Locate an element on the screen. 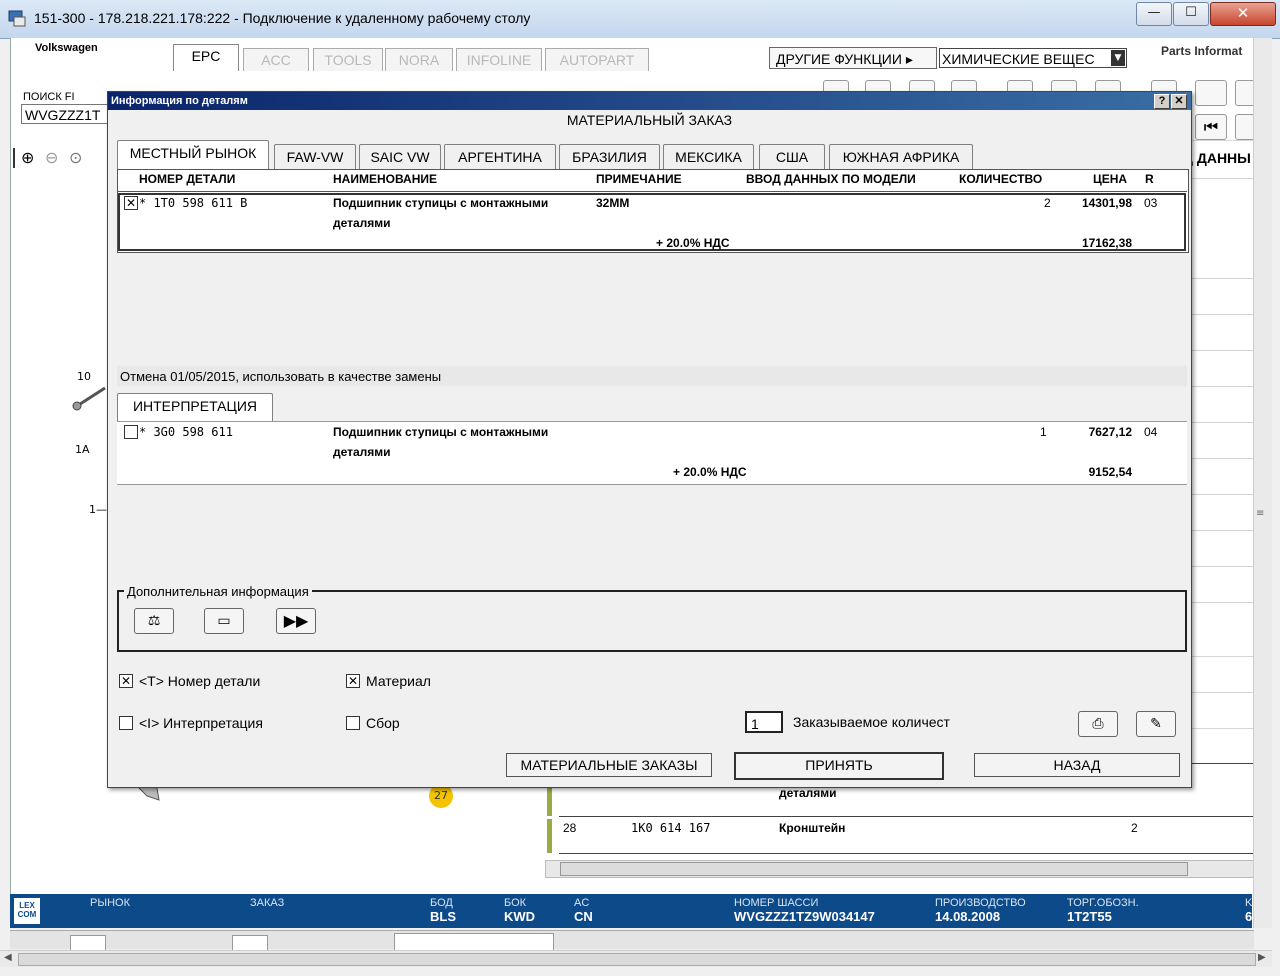  scroll-right-icon: ▶ is located at coordinates (1262, 957).